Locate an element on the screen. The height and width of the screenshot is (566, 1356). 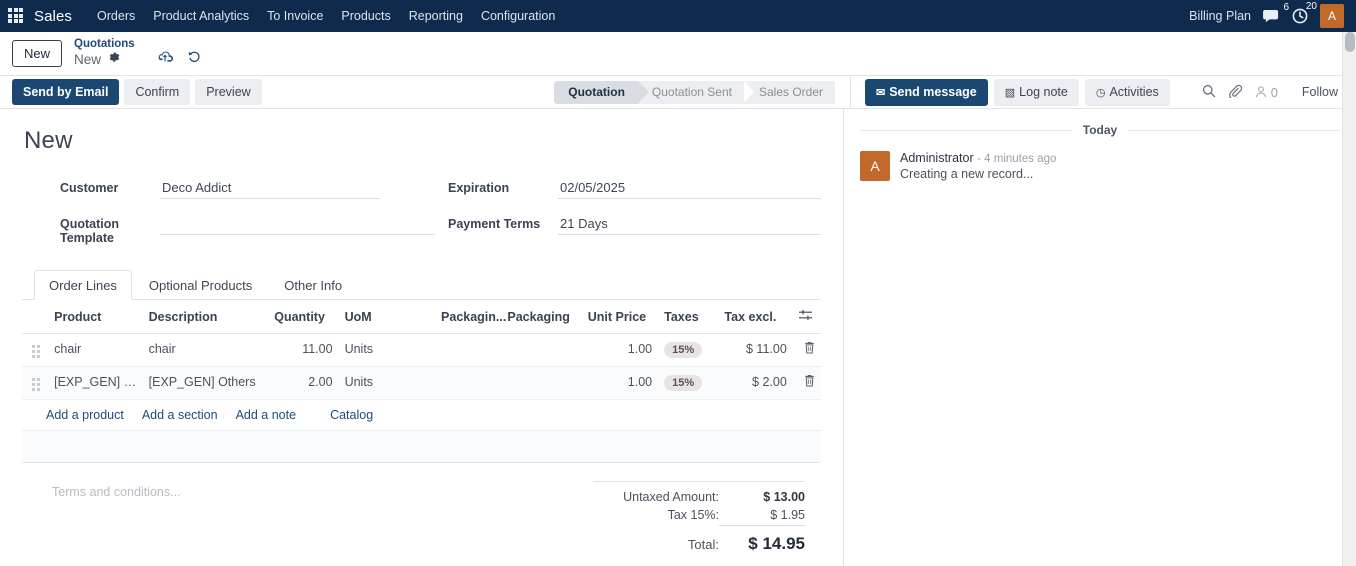
gear-icon is located at coordinates (114, 59).